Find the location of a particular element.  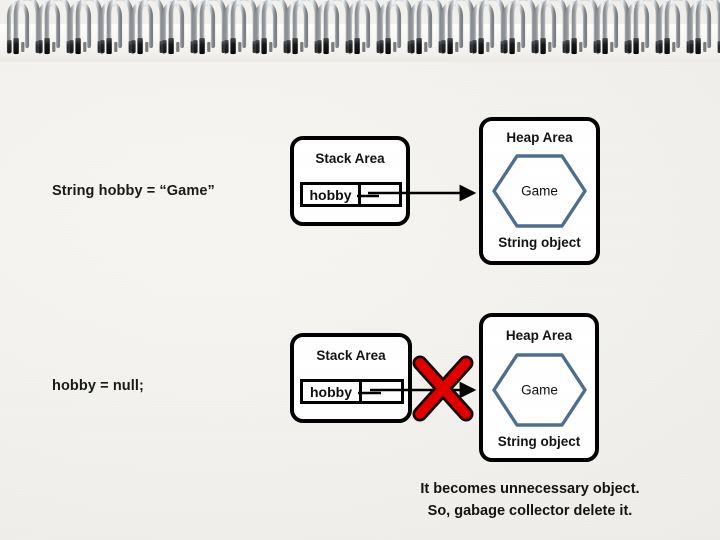

footnote-line-one: It becomes unnecessary object. is located at coordinates (530, 489).